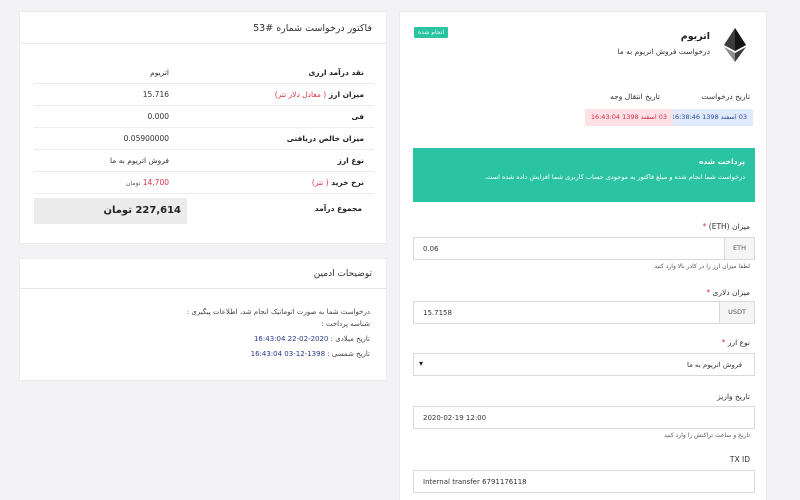  I want to click on invoice-row-fee: فی 0.000, so click(204, 117).